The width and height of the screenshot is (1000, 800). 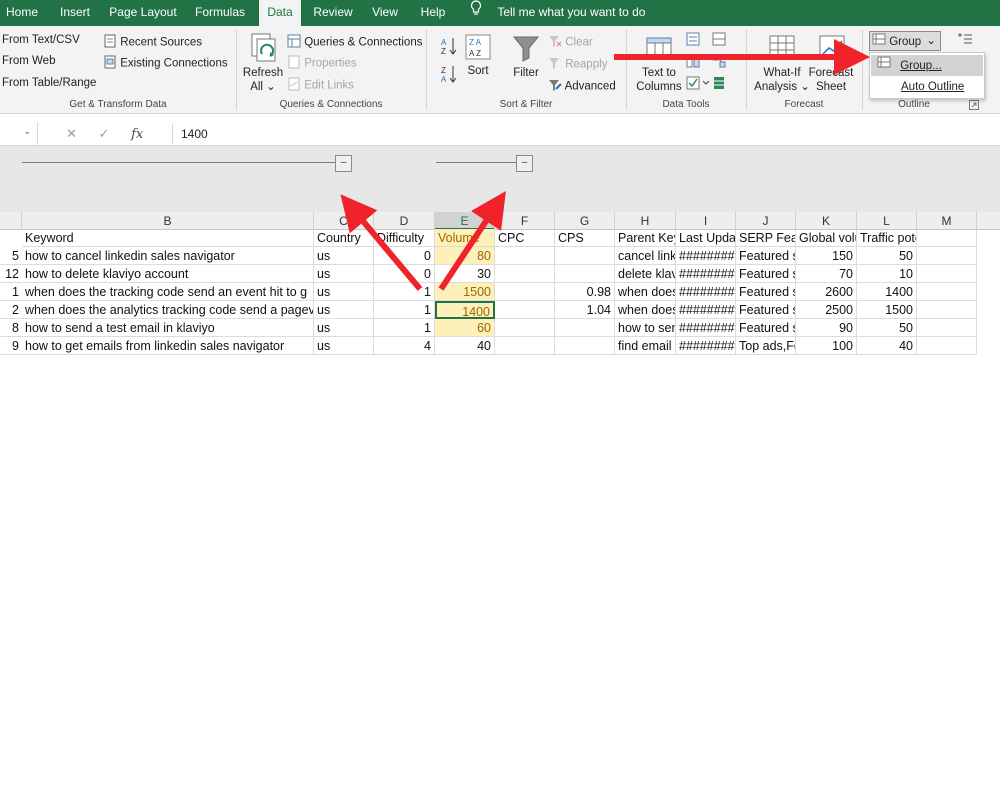 I want to click on table-cell: 80, so click(x=465, y=256).